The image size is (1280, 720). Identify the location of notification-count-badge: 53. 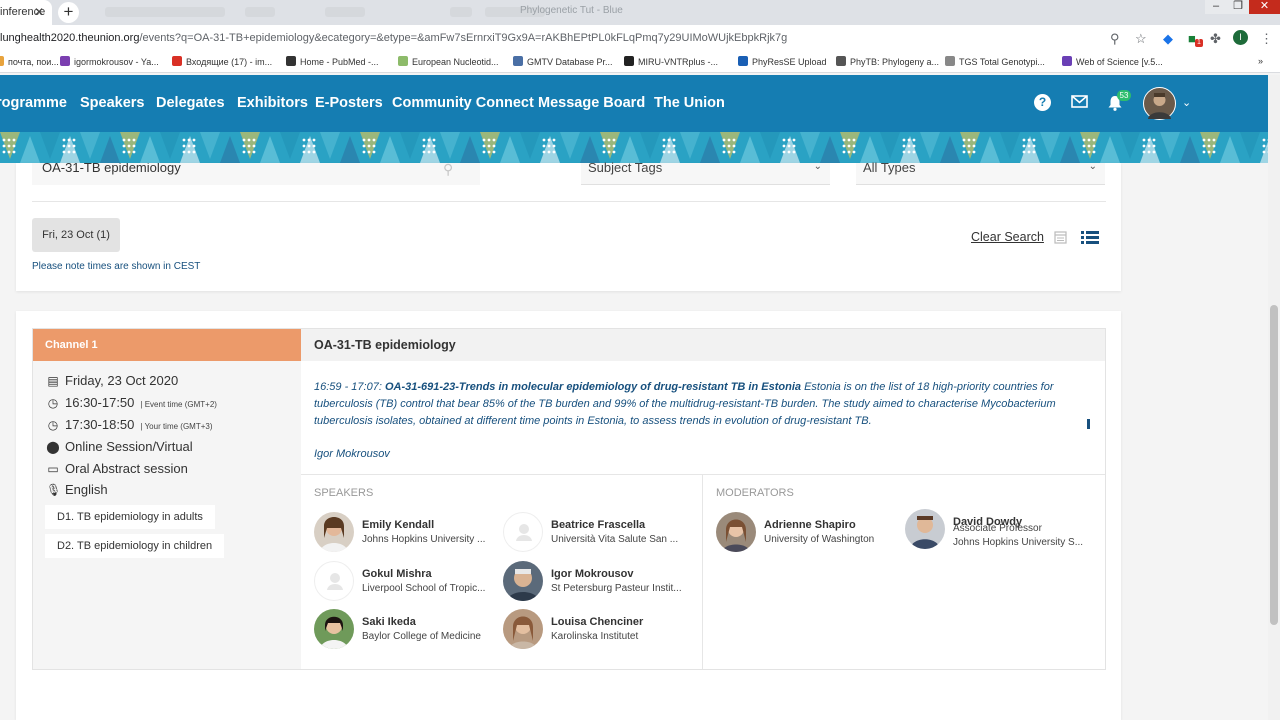
(1124, 95).